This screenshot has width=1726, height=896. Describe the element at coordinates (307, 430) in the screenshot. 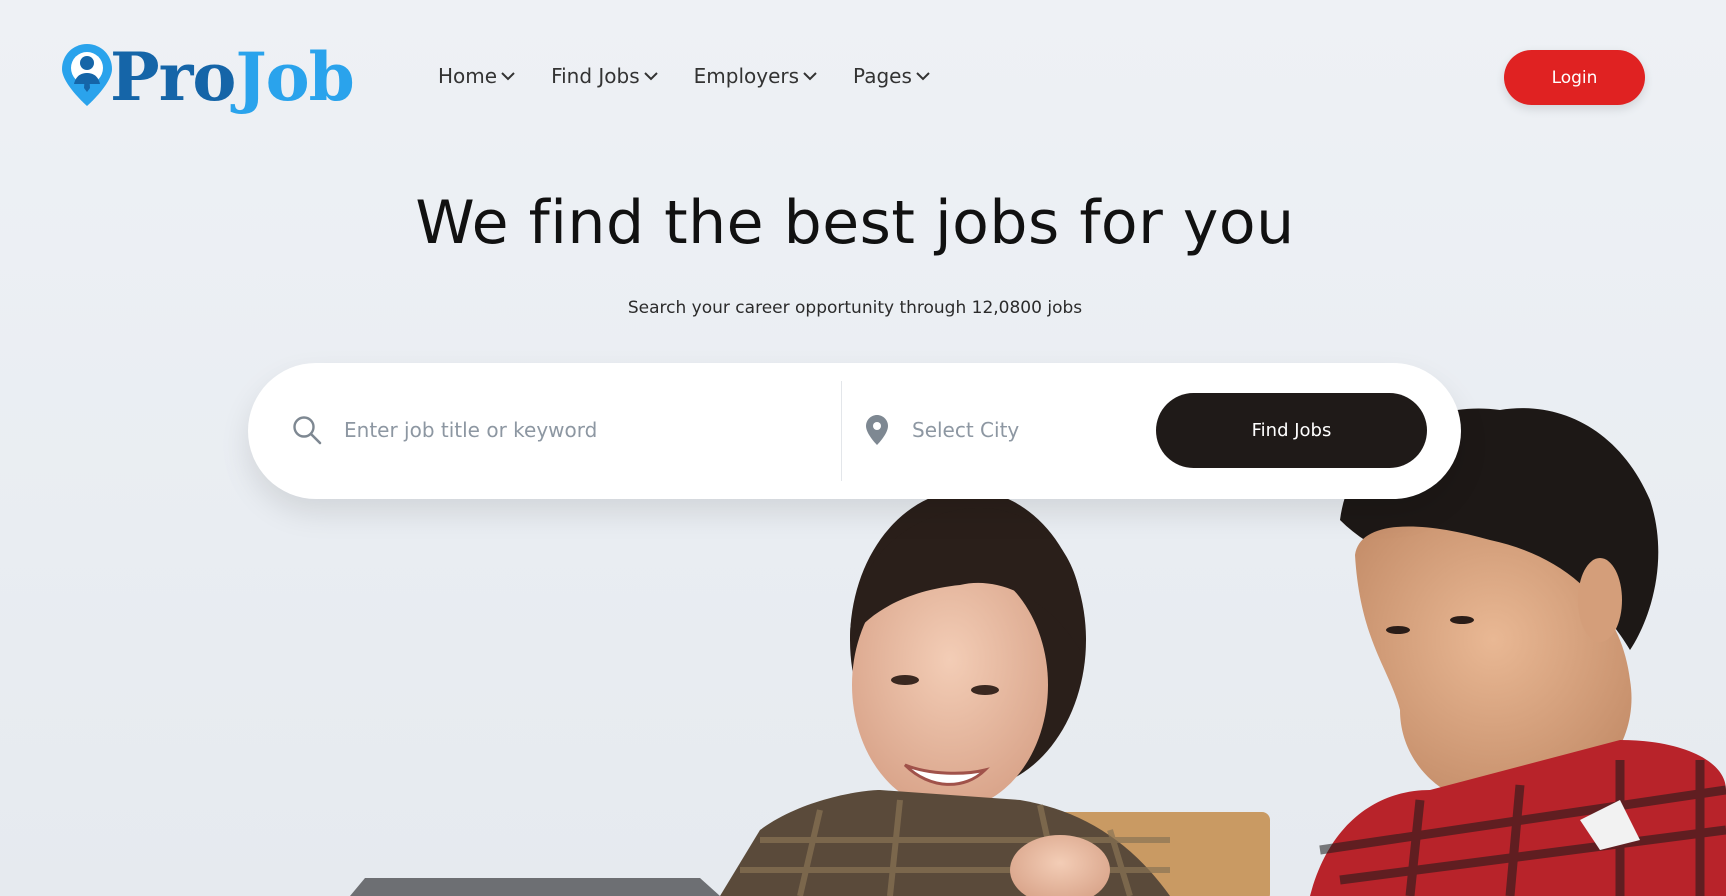

I see `search-icon` at that location.